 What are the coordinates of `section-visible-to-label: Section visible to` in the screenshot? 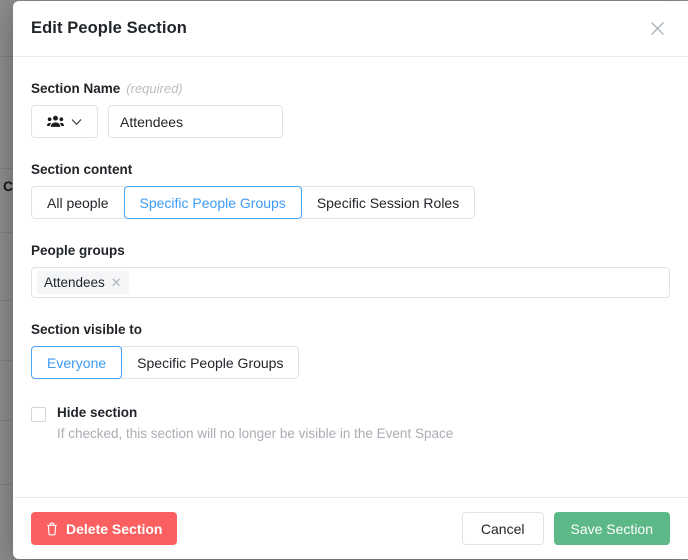 It's located at (350, 329).